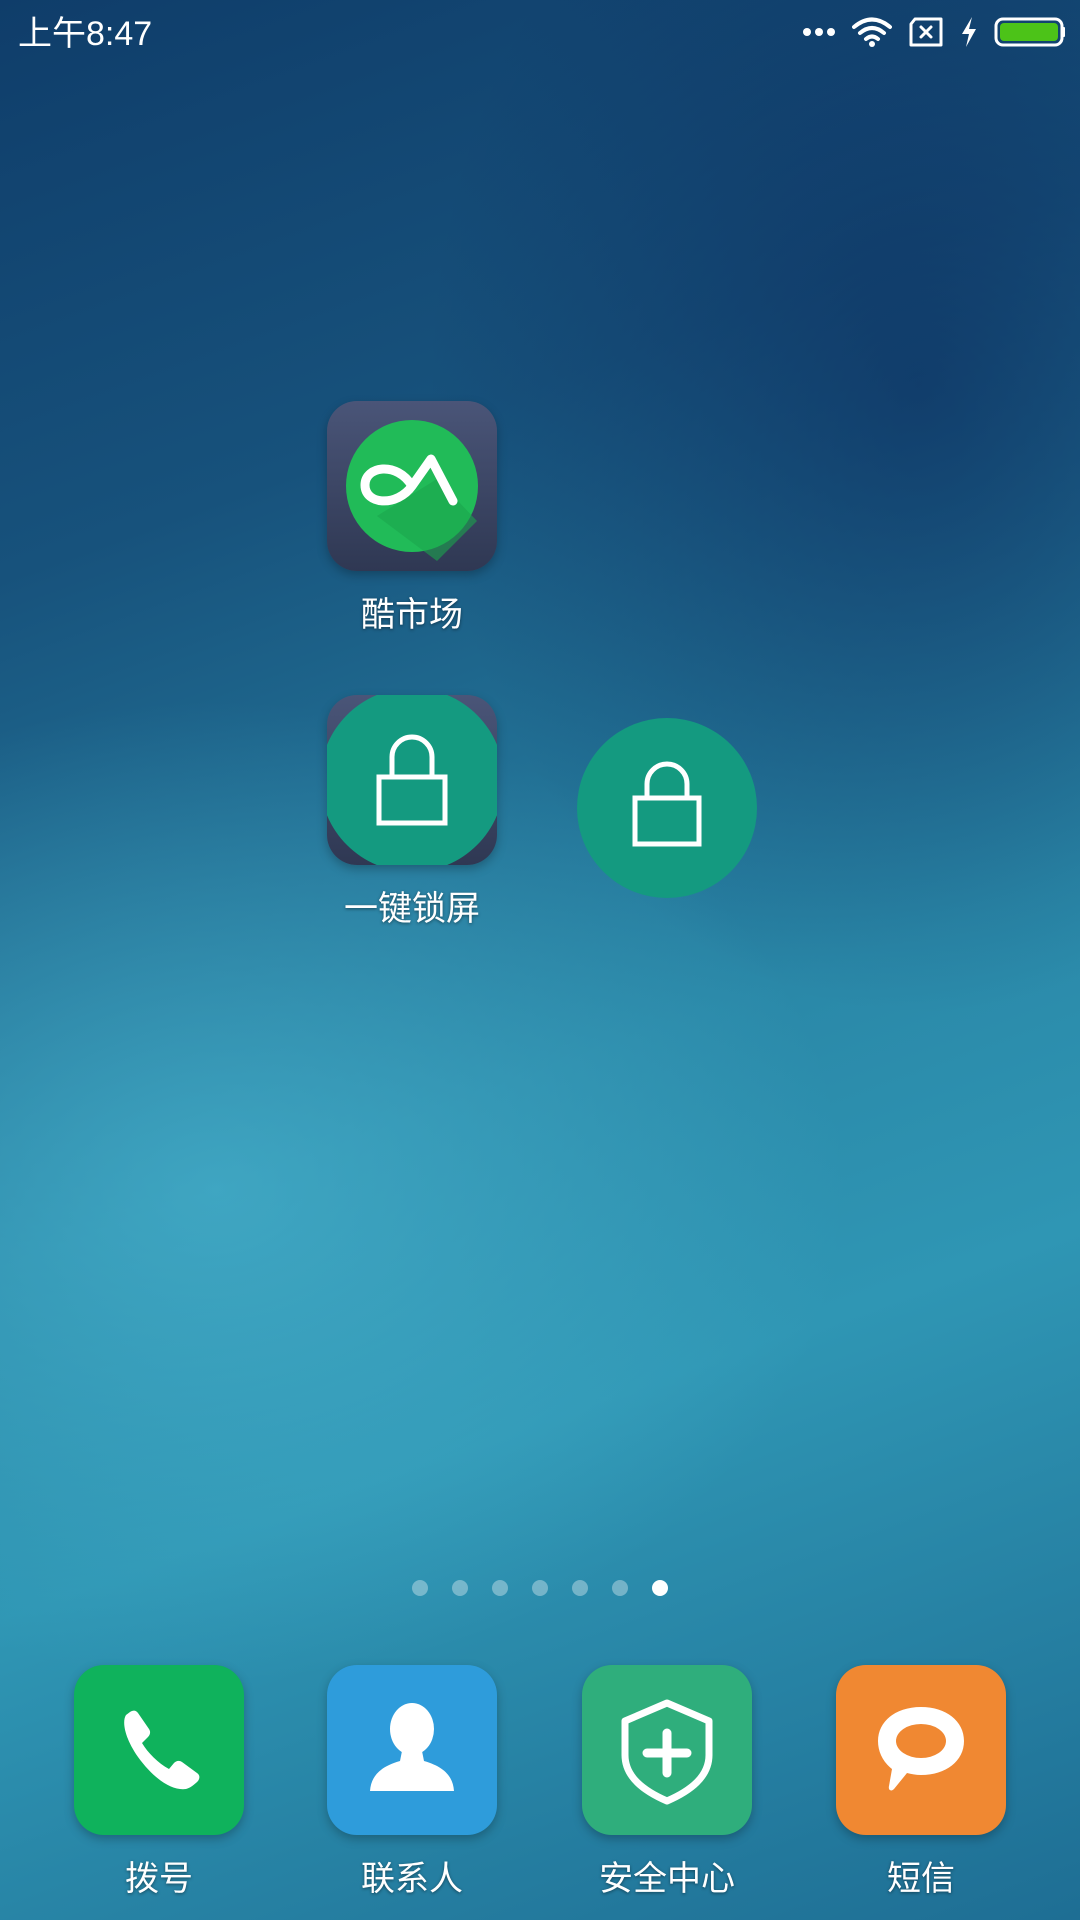 This screenshot has width=1080, height=1920. I want to click on dock-app-messages: 短信, so click(921, 1782).